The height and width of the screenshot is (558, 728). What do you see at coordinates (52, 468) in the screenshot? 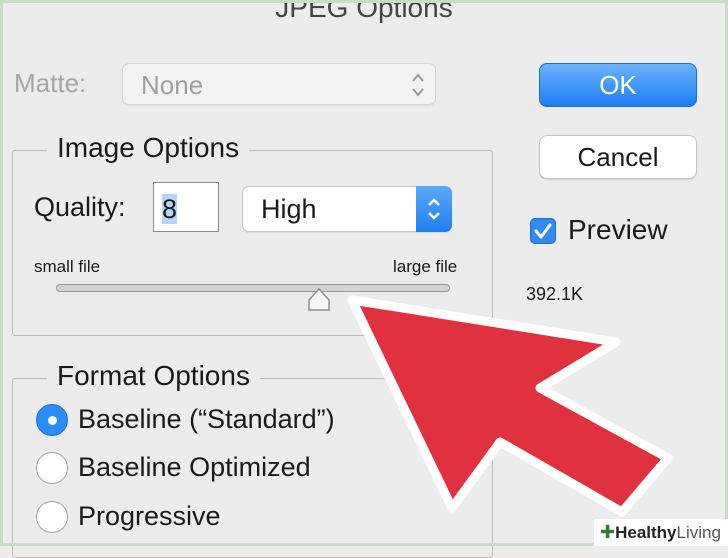
I see `radio-baseline-optimized` at bounding box center [52, 468].